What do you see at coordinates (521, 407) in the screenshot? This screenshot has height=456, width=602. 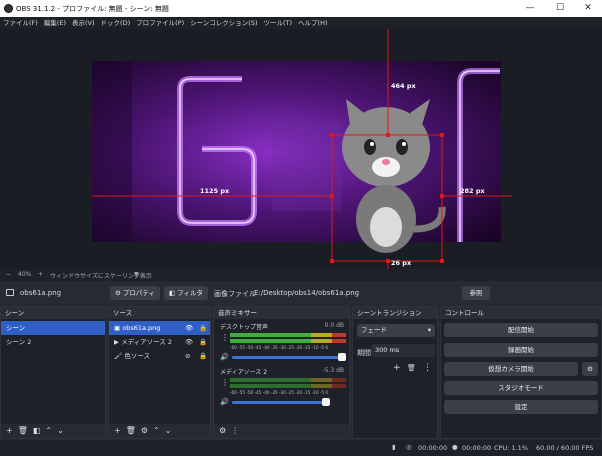 I see `settings-button: 設定` at bounding box center [521, 407].